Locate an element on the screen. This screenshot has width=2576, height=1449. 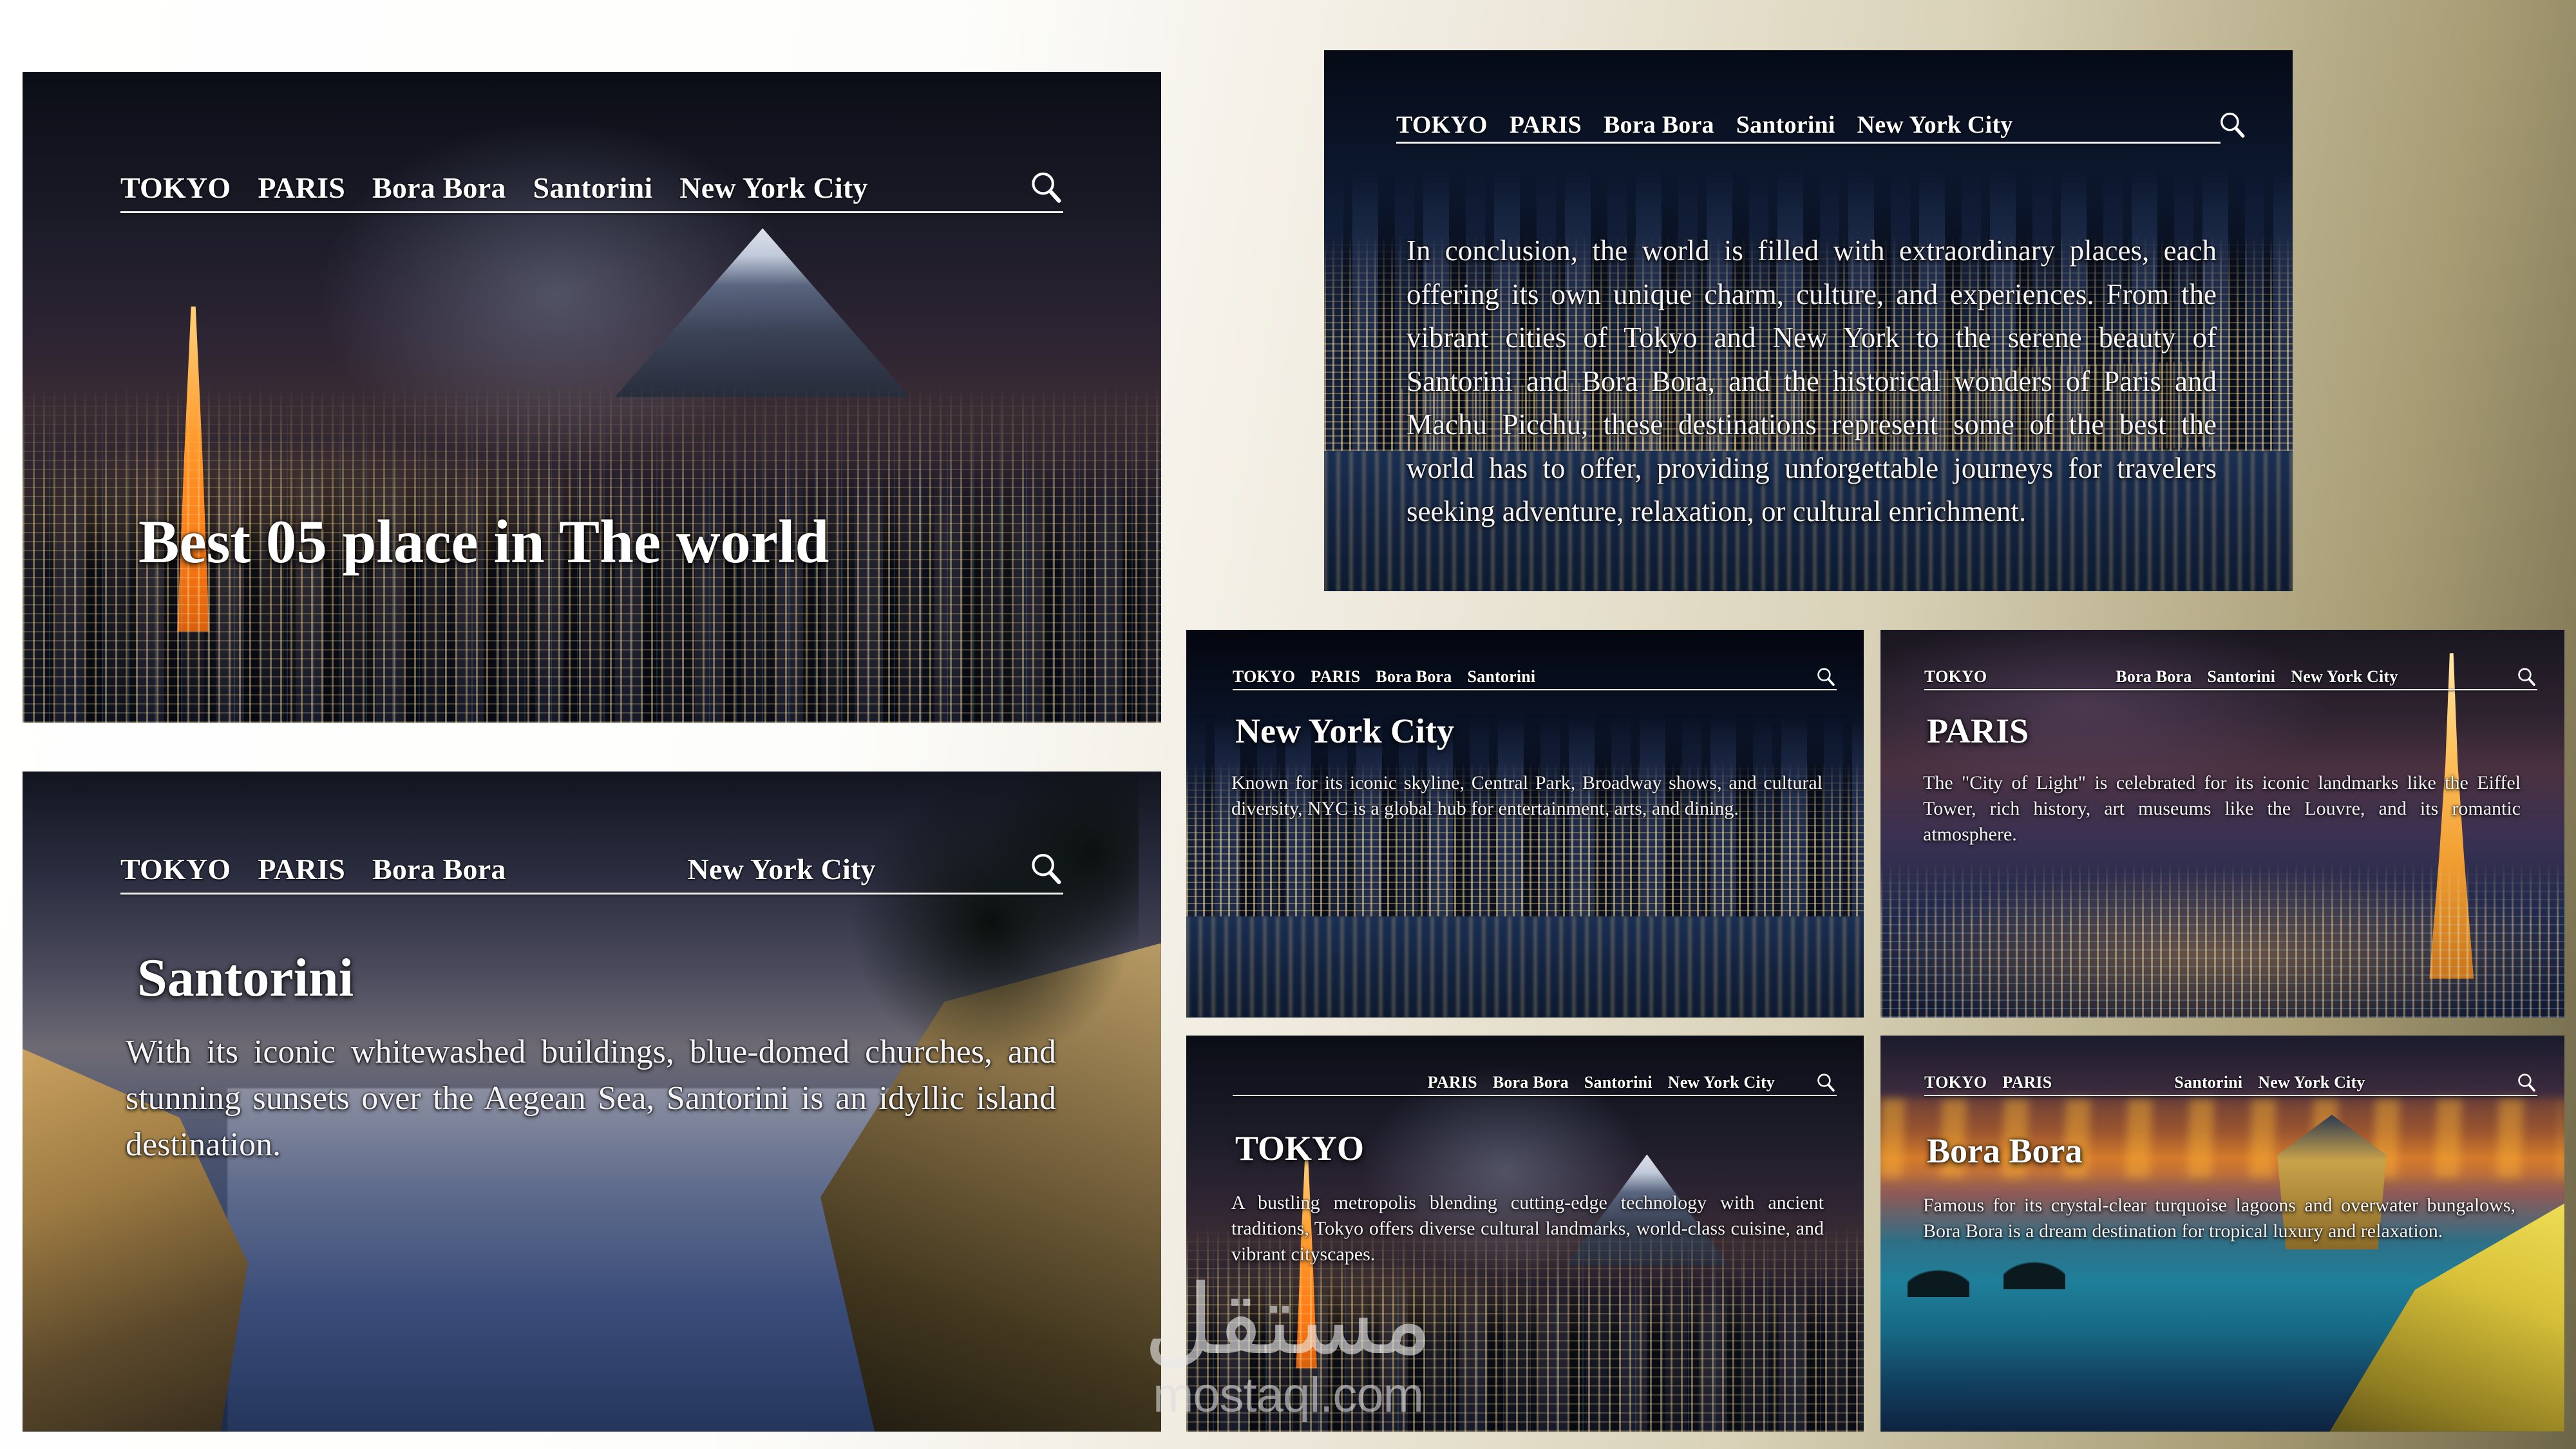
bora-nav-items: TOKYO PARIS Santorini New York City is located at coordinates (2144, 1082).